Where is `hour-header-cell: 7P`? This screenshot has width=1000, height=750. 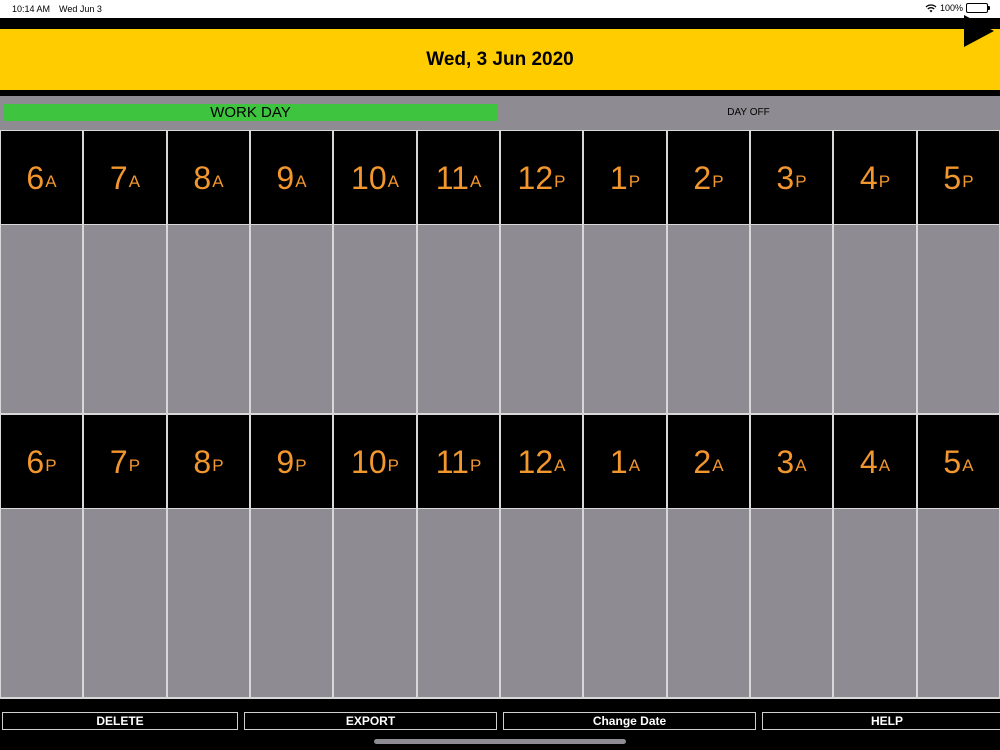
hour-header-cell: 7P is located at coordinates (125, 461).